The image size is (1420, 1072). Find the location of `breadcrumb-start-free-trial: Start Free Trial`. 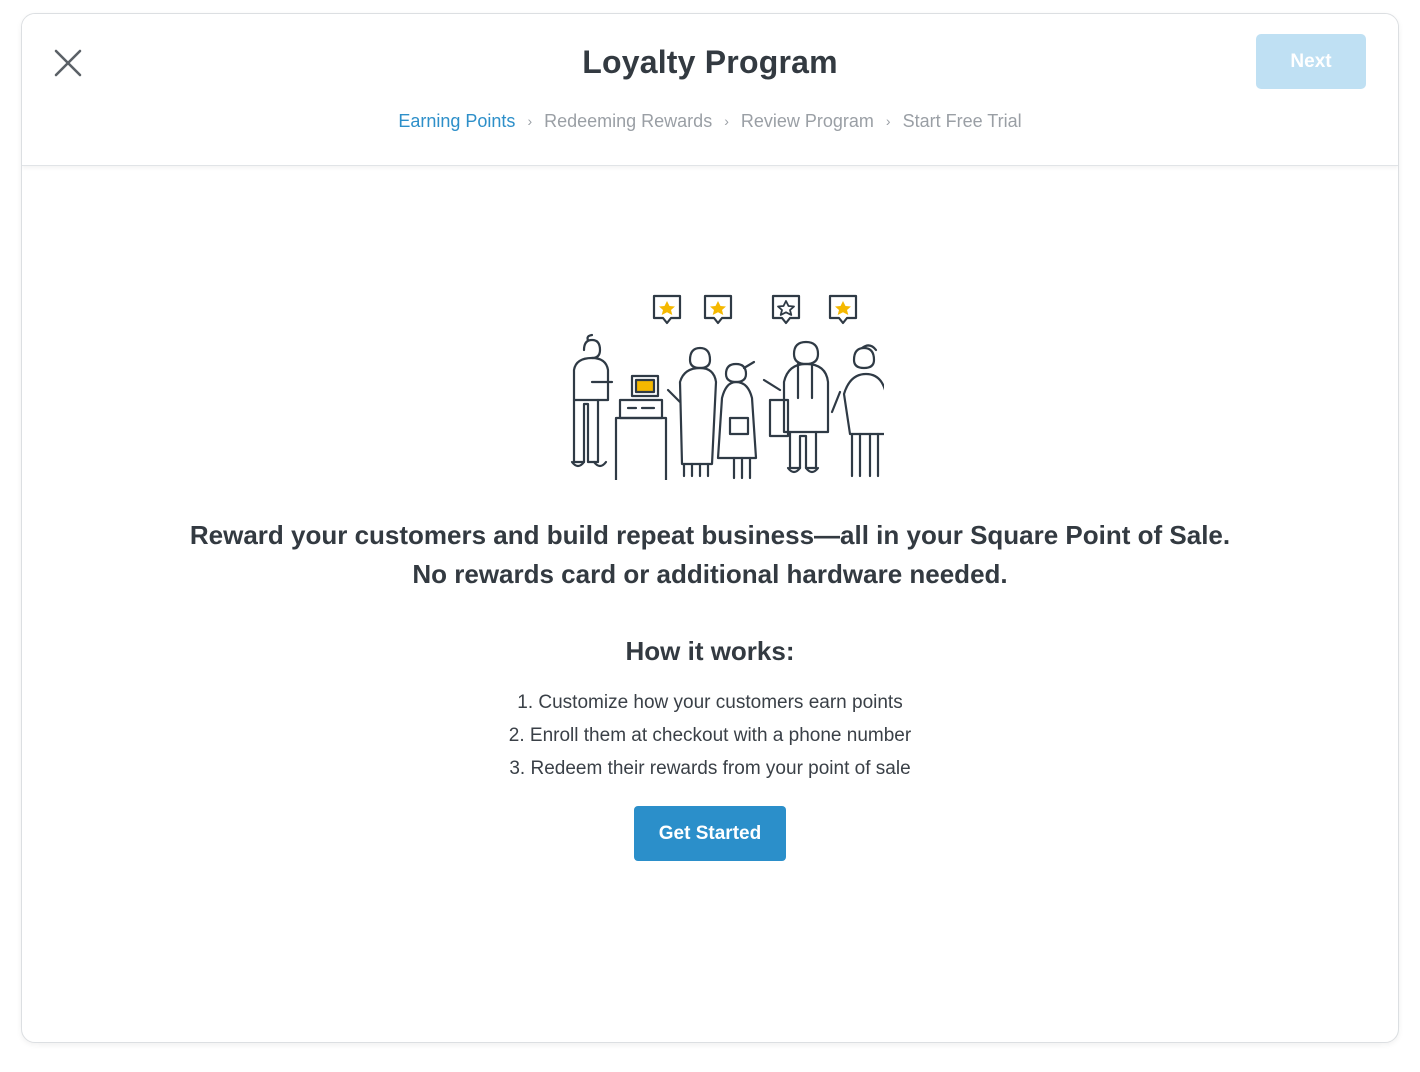

breadcrumb-start-free-trial: Start Free Trial is located at coordinates (962, 121).